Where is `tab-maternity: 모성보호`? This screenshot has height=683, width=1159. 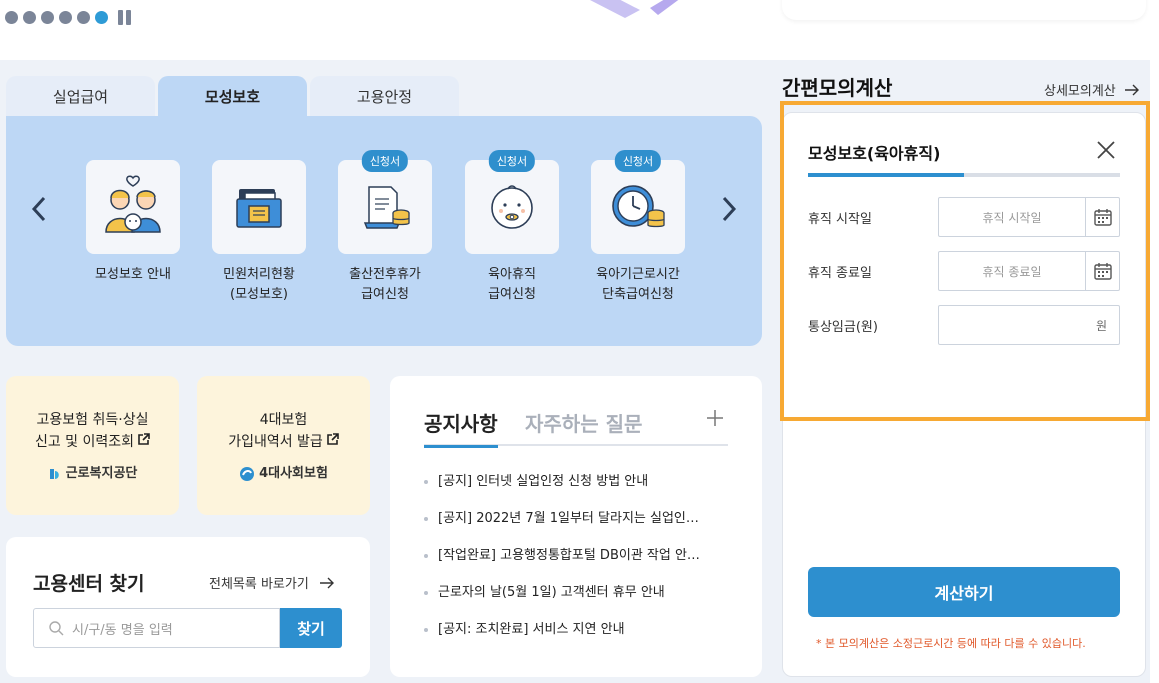 tab-maternity: 모성보호 is located at coordinates (232, 96).